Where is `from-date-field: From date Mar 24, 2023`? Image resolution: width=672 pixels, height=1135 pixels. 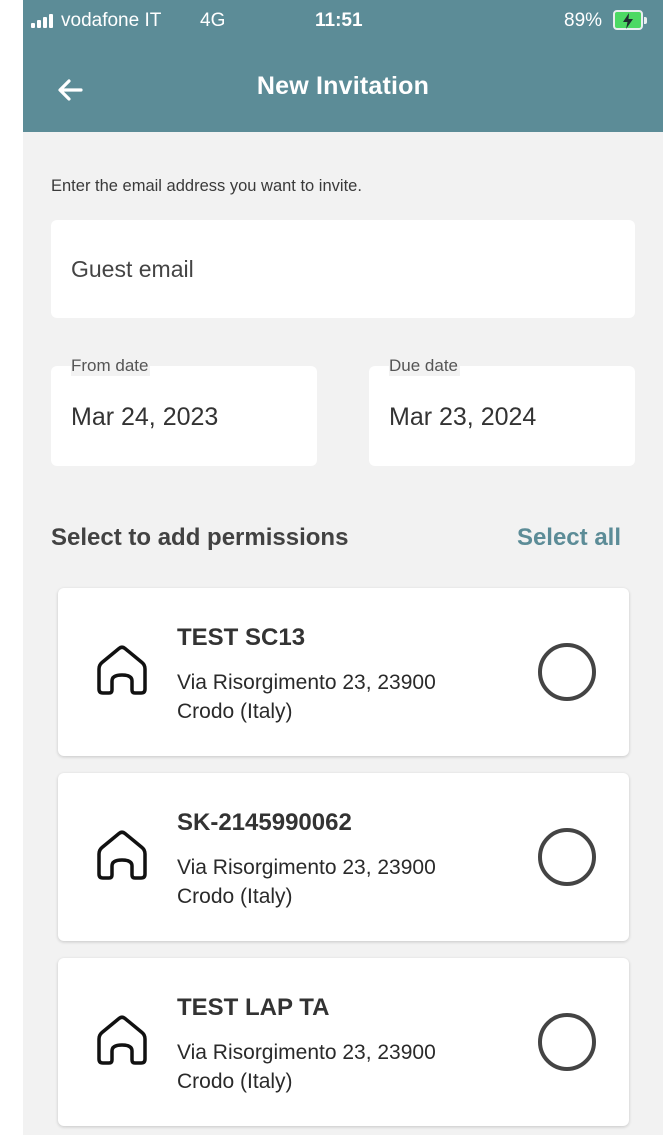 from-date-field: From date Mar 24, 2023 is located at coordinates (184, 411).